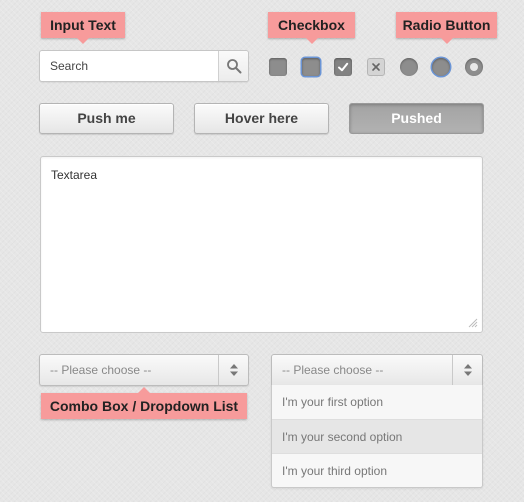 The image size is (524, 502). What do you see at coordinates (83, 28) in the screenshot?
I see `input-text-label: Input Text` at bounding box center [83, 28].